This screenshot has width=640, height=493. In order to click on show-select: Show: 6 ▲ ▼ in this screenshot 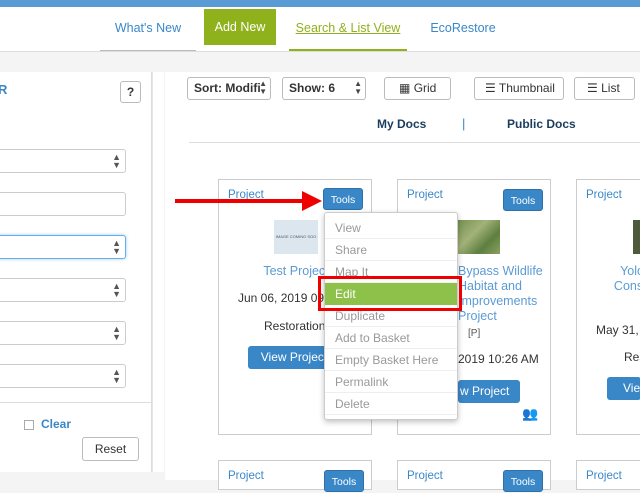, I will do `click(324, 88)`.